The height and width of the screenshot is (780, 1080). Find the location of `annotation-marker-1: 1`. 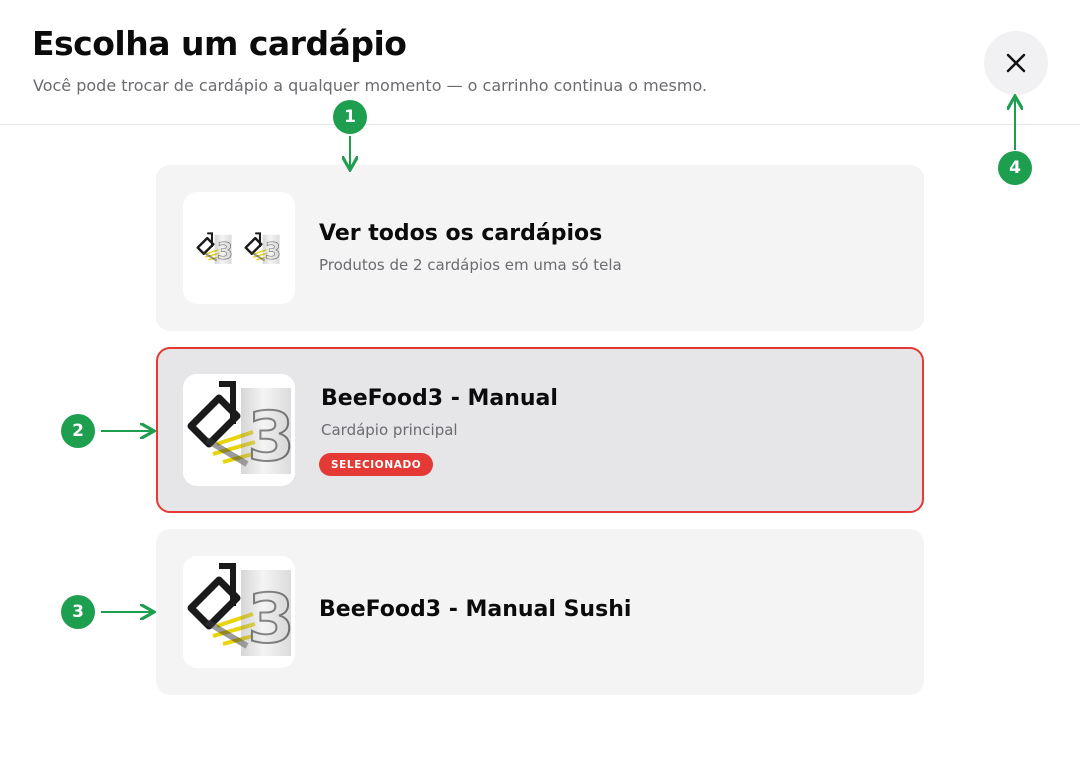

annotation-marker-1: 1 is located at coordinates (350, 117).